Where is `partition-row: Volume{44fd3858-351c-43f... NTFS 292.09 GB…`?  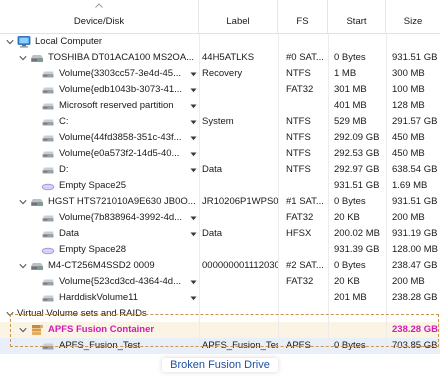 partition-row: Volume{44fd3858-351c-43f... NTFS 292.09 GB… is located at coordinates (220, 138).